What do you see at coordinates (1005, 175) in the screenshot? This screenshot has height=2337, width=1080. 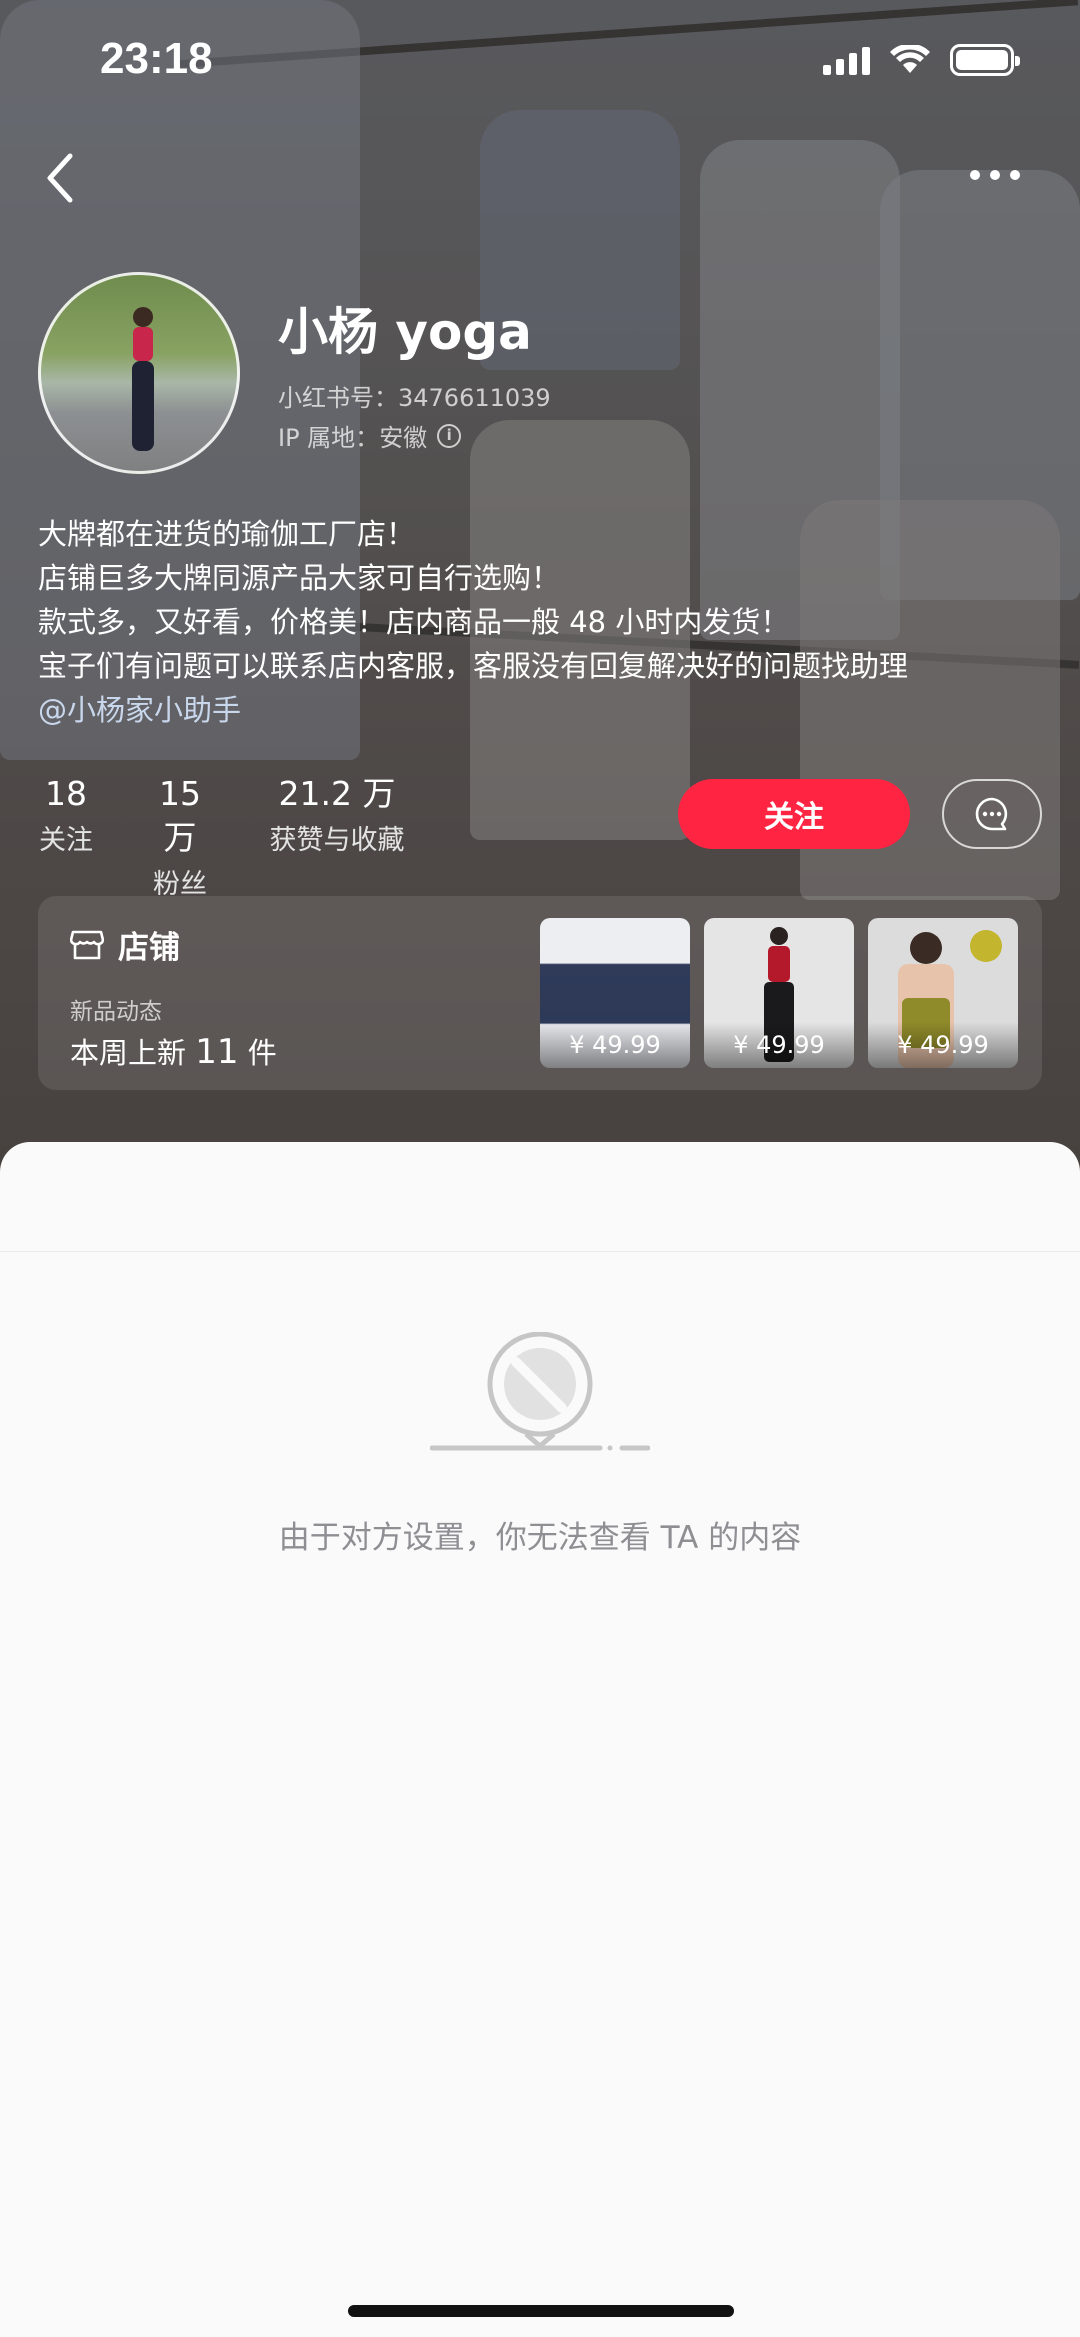 I see `more-options-icon` at bounding box center [1005, 175].